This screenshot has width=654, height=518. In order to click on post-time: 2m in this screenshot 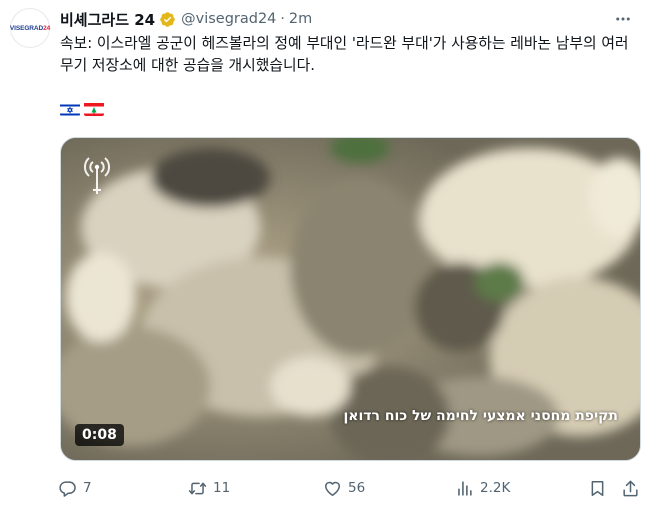, I will do `click(300, 19)`.